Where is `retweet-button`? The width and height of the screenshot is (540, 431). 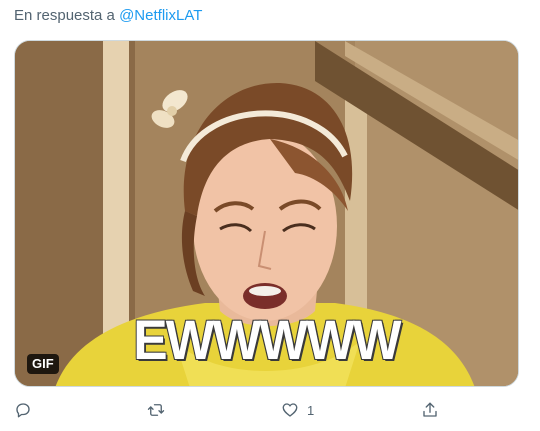
retweet-button is located at coordinates (156, 410).